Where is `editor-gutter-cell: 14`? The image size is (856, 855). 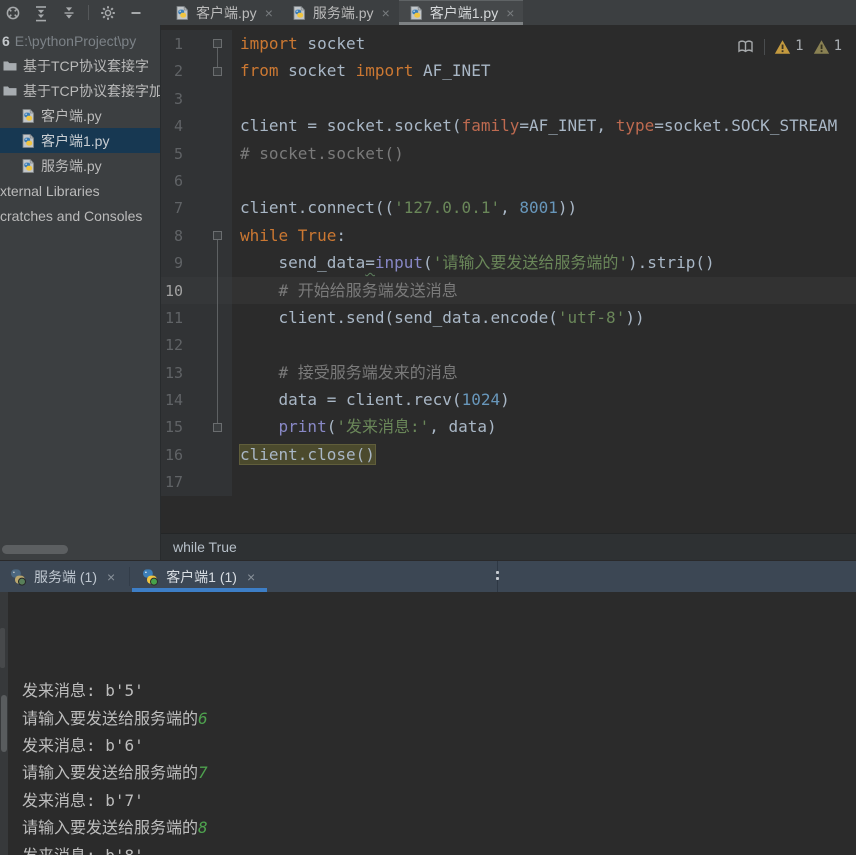
editor-gutter-cell: 14 is located at coordinates (196, 400).